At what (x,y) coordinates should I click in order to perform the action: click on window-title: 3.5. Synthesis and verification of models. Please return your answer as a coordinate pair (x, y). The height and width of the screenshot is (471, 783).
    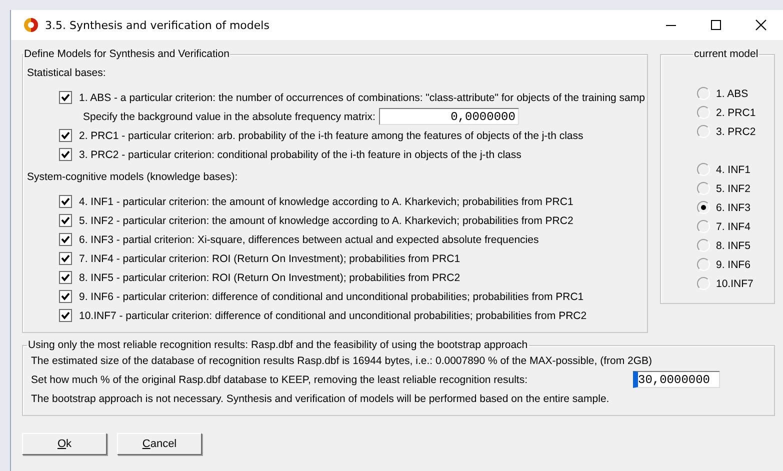
    Looking at the image, I should click on (157, 25).